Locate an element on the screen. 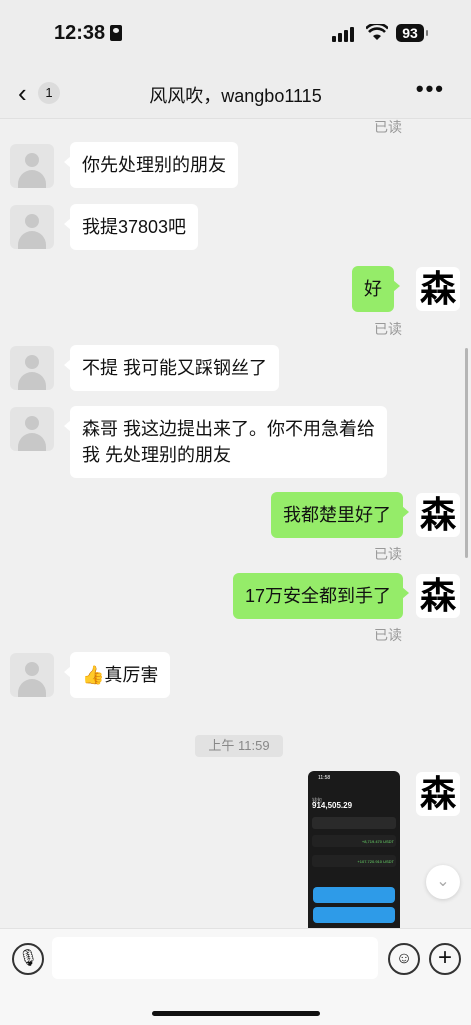 This screenshot has width=471, height=1025. message-input is located at coordinates (215, 958).